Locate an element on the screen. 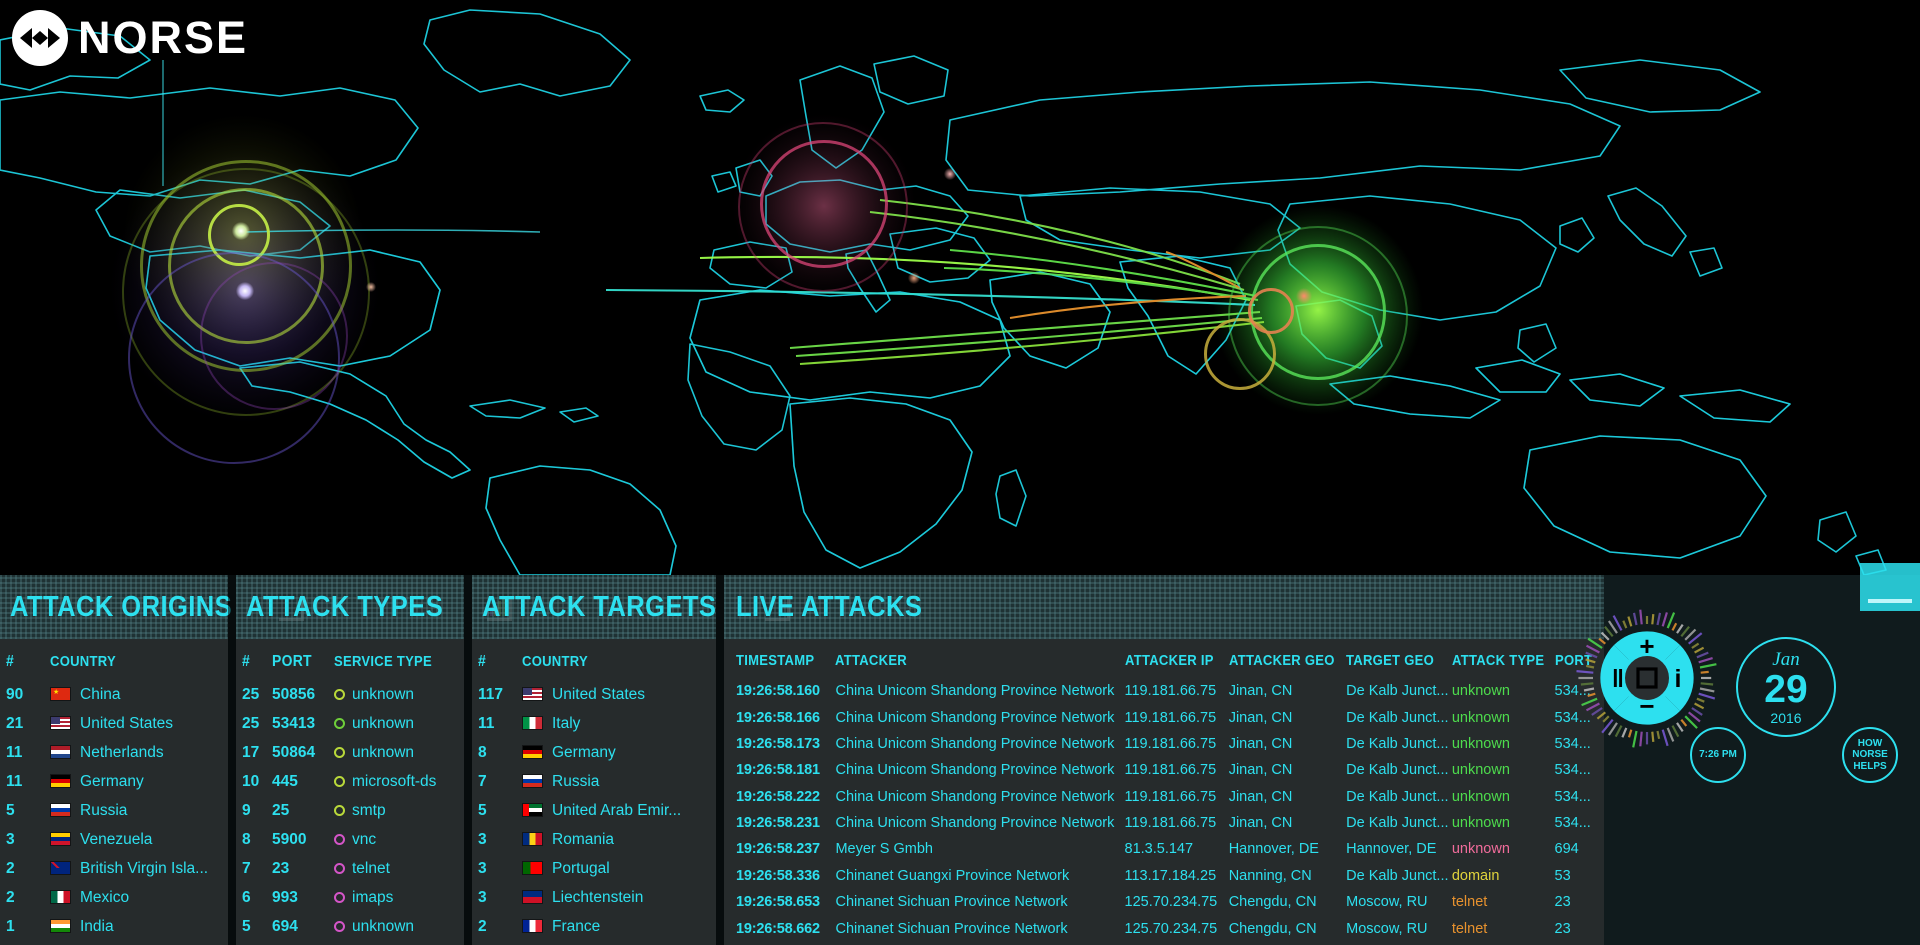 The width and height of the screenshot is (1920, 945). table-row: 5 694 unknown is located at coordinates (348, 926).